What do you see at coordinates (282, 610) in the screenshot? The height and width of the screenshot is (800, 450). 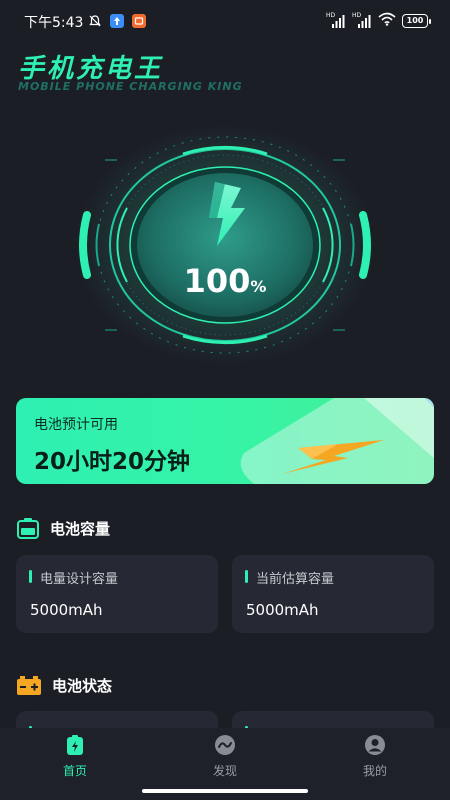 I see `estimated-capacity-value: 5000mAh` at bounding box center [282, 610].